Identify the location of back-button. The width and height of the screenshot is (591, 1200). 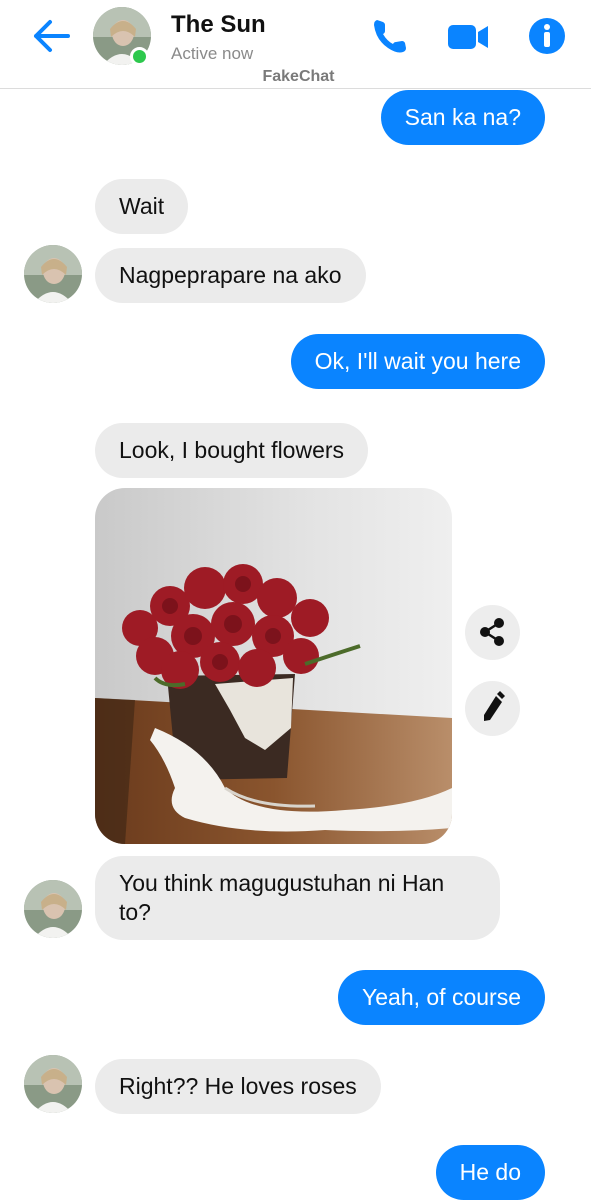
(52, 36).